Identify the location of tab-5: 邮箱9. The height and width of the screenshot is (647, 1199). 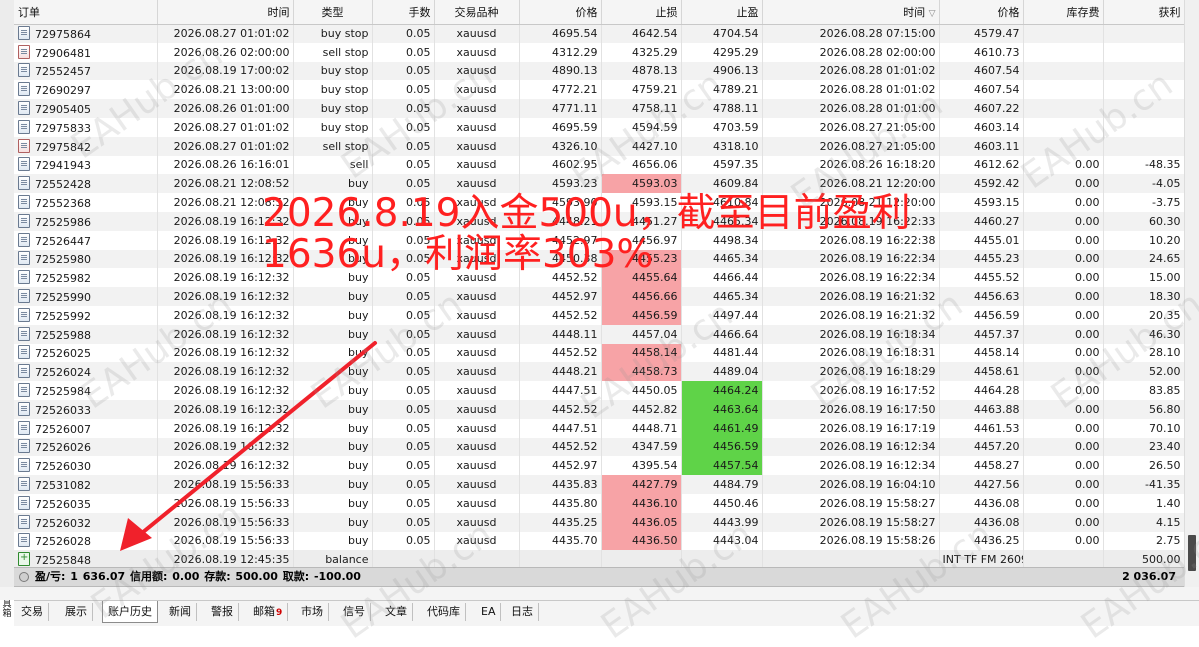
(268, 612).